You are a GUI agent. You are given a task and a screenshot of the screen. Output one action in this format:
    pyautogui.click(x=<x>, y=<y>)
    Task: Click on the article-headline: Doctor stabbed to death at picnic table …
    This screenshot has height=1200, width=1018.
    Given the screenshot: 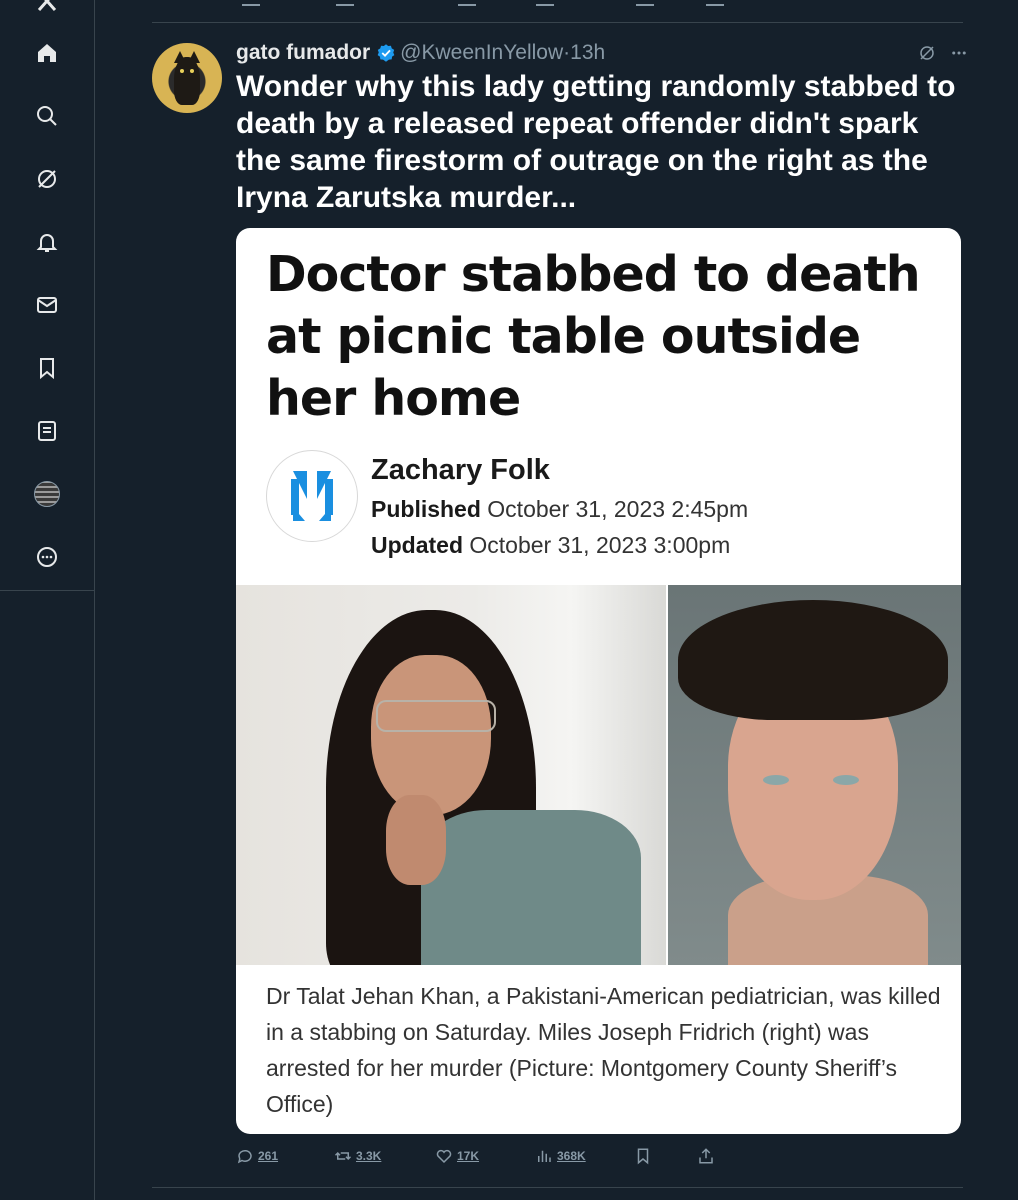 What is the action you would take?
    pyautogui.click(x=593, y=336)
    